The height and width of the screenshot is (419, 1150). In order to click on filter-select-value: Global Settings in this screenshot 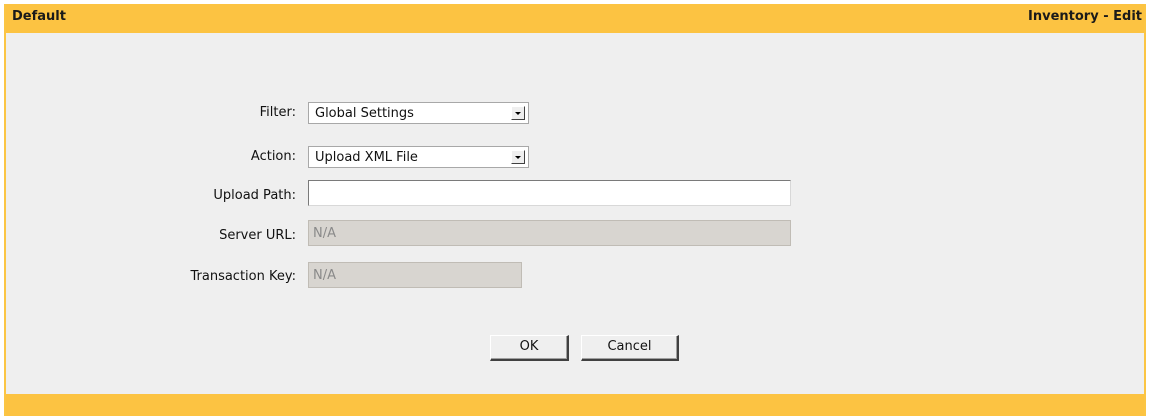, I will do `click(364, 113)`.